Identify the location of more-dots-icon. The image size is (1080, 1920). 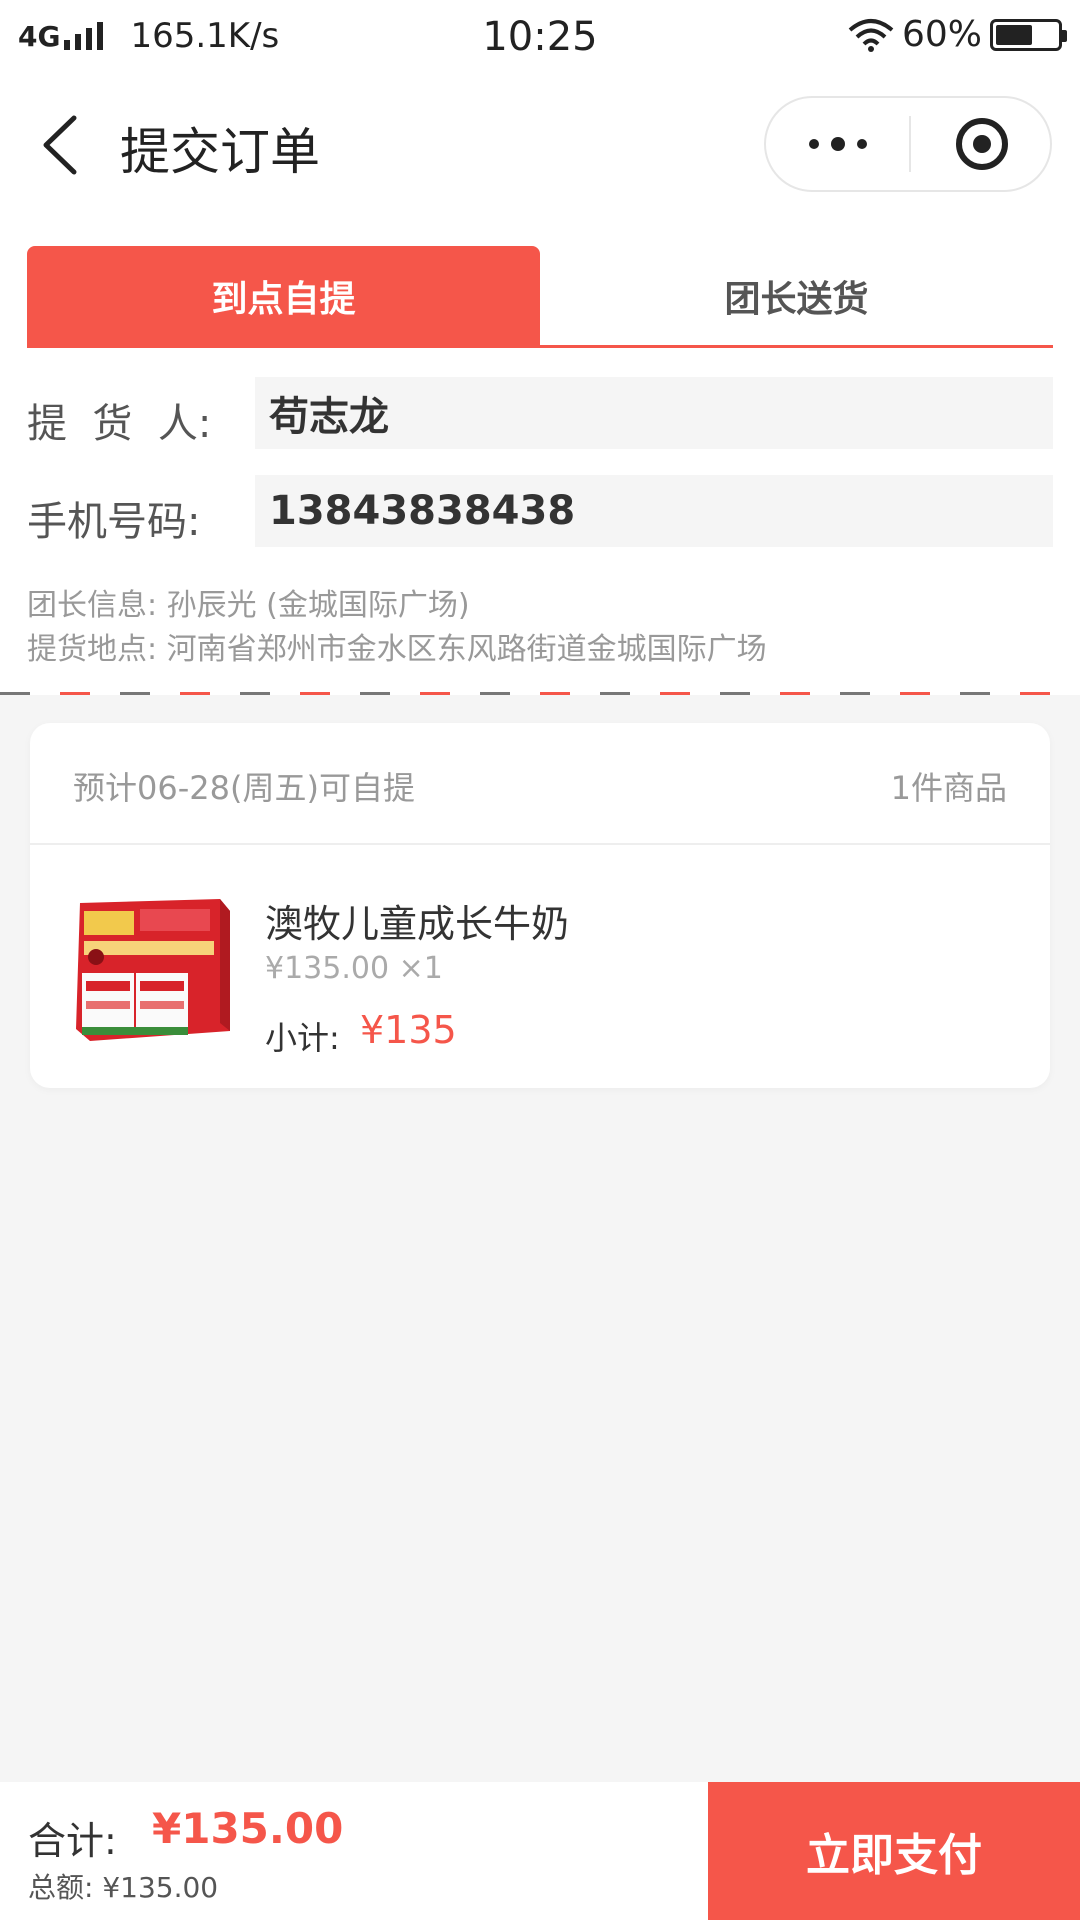
(837, 144).